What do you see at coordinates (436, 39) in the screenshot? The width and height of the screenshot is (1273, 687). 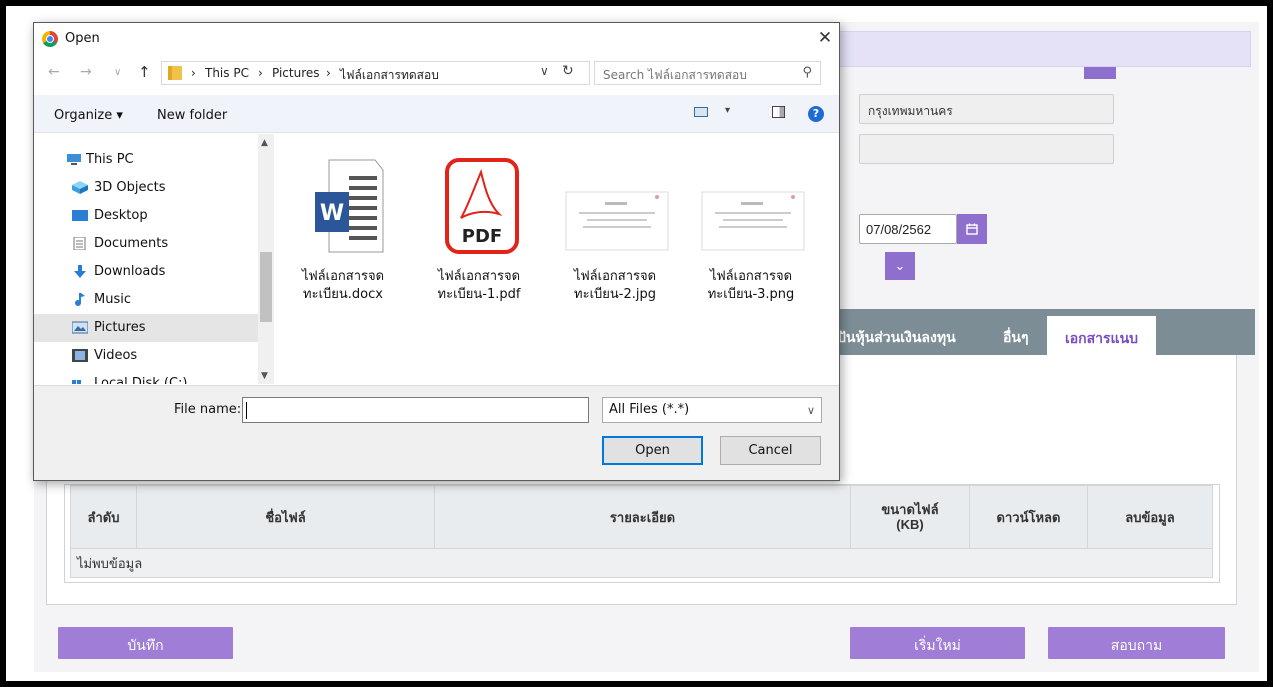 I see `dialog-titlebar: Open ✕` at bounding box center [436, 39].